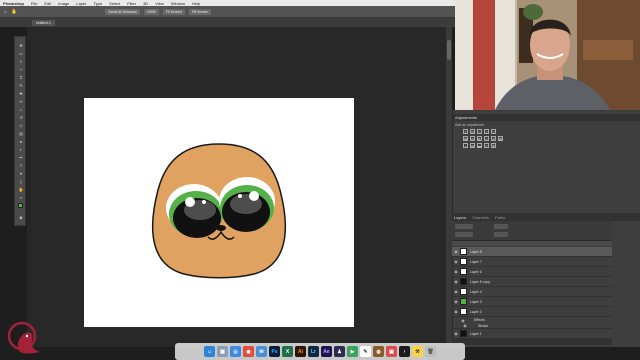 Image resolution: width=640 pixels, height=360 pixels. What do you see at coordinates (274, 351) in the screenshot?
I see `photoshop-icon: Ps` at bounding box center [274, 351].